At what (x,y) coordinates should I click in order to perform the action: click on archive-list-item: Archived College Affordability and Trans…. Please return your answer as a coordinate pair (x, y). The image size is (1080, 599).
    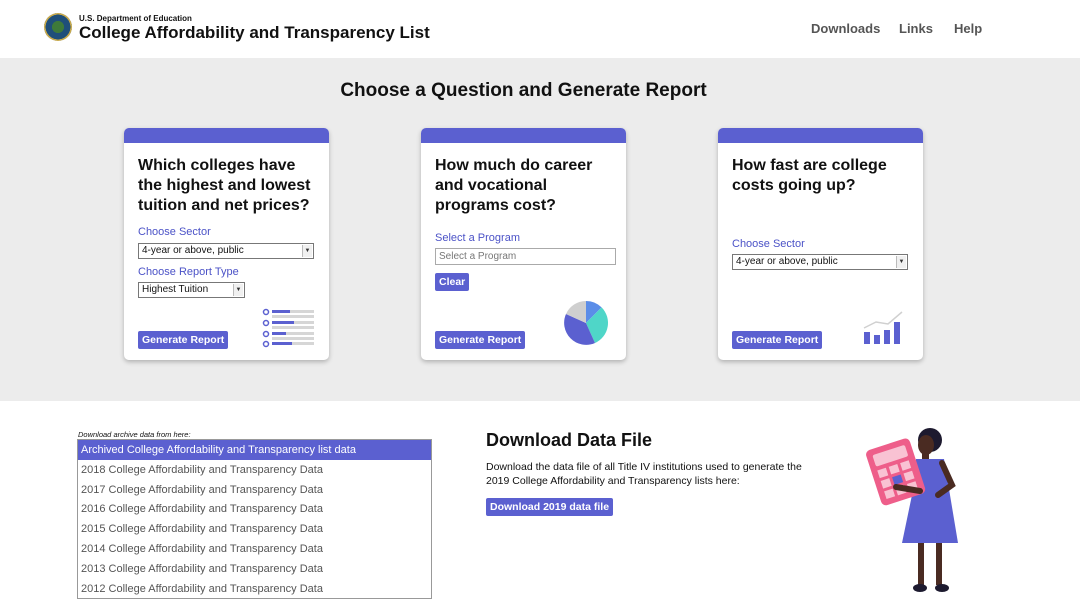
    Looking at the image, I should click on (254, 450).